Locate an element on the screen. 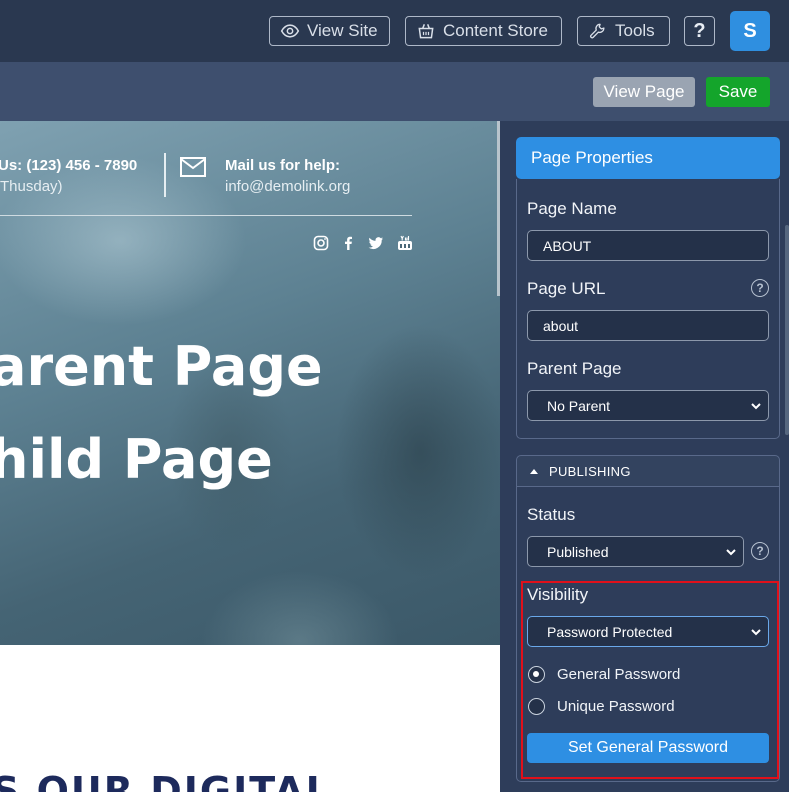  wrench-icon is located at coordinates (597, 31).